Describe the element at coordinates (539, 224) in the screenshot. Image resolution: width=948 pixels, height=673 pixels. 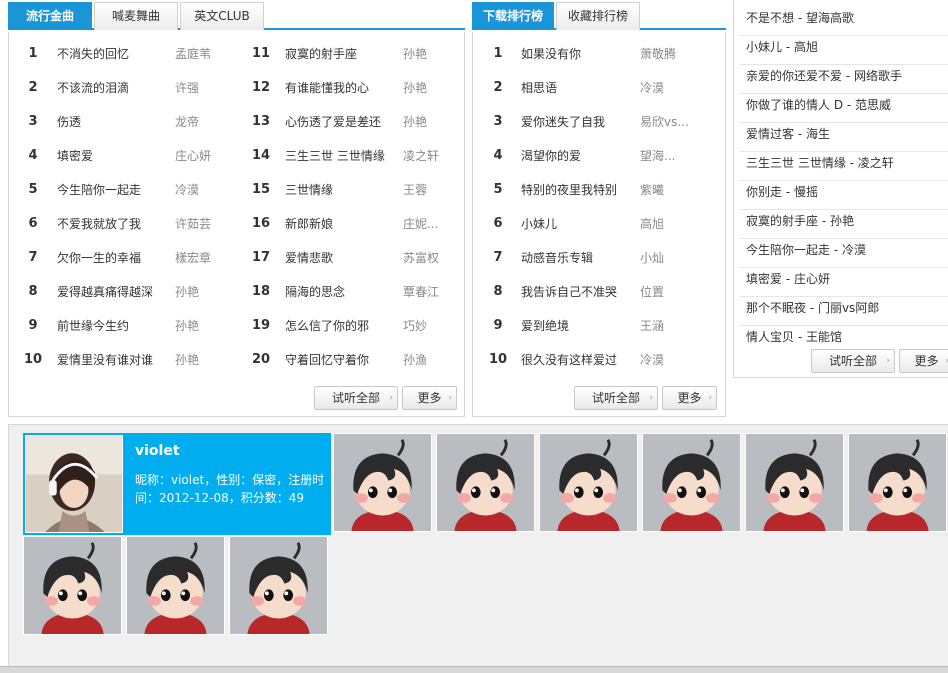
I see `song-link: 小妹儿` at that location.